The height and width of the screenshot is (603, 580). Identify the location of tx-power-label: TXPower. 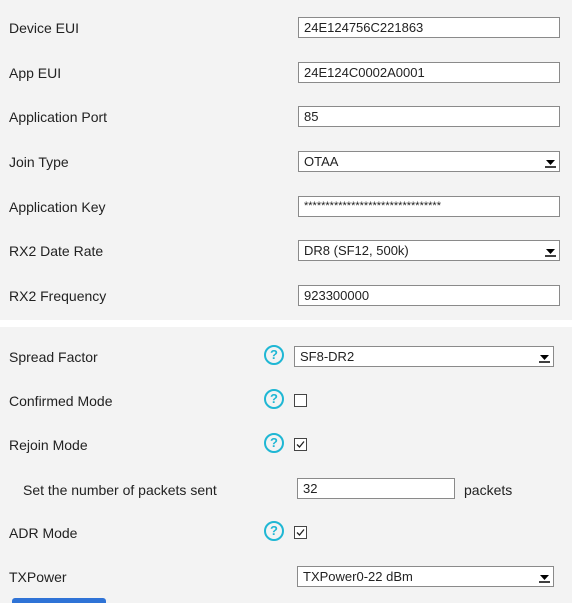
(38, 577).